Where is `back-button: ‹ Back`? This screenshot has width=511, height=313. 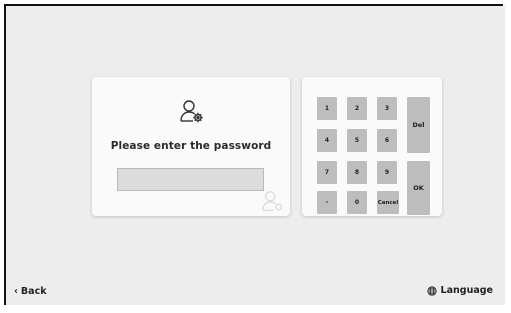
back-button: ‹ Back is located at coordinates (30, 291).